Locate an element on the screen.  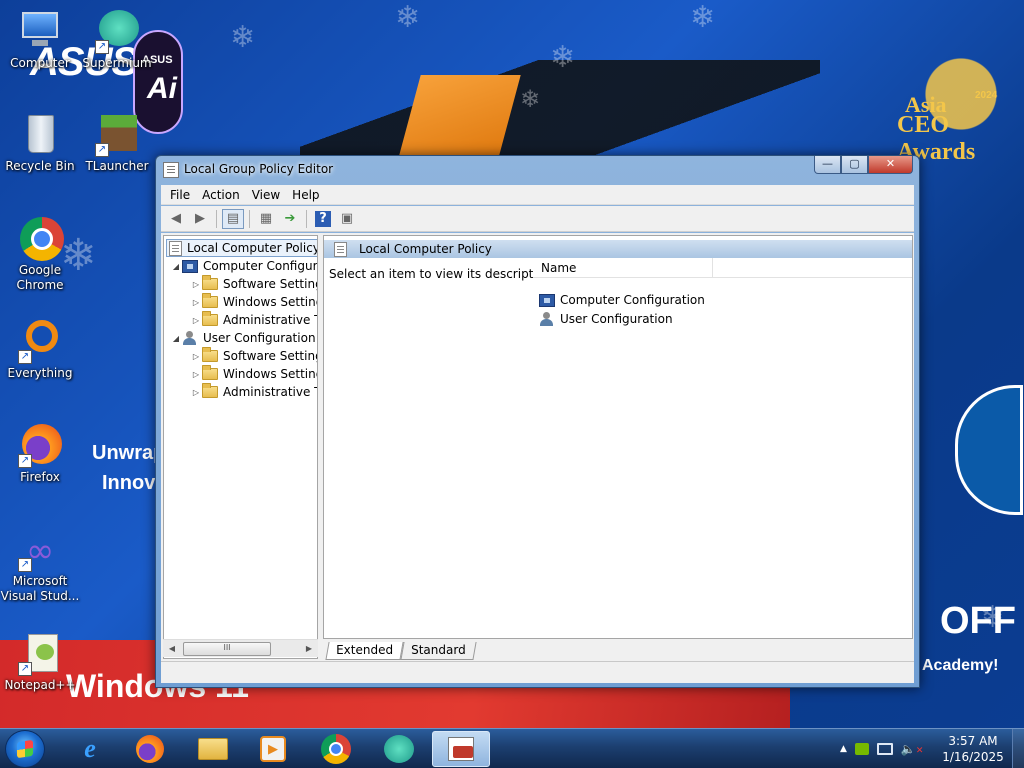
desktop-icon-notepad-plus-plus: ↗ Notepad++ is located at coordinates (40, 662).